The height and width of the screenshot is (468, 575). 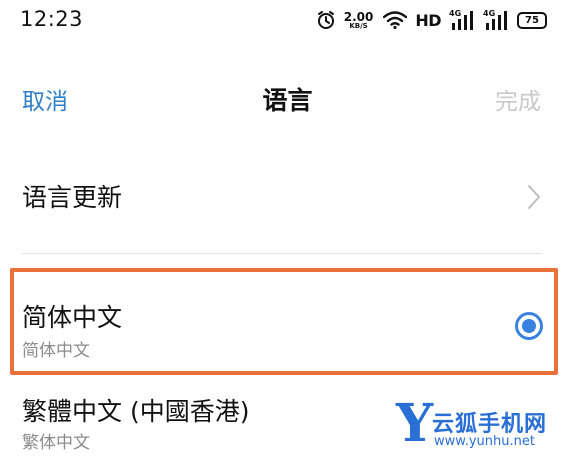 I want to click on page-title: 语言, so click(x=287, y=100).